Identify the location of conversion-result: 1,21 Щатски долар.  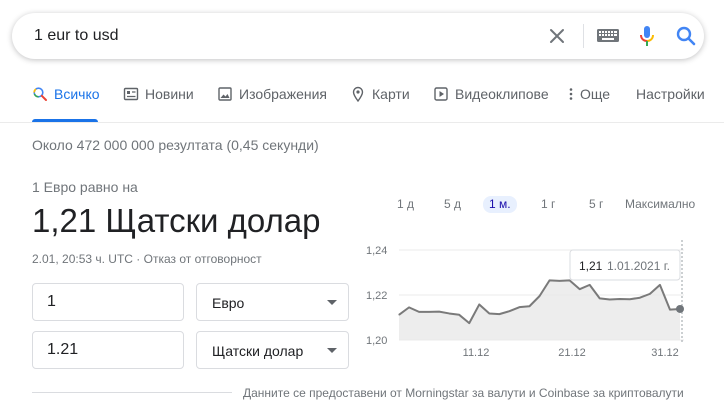
(176, 220).